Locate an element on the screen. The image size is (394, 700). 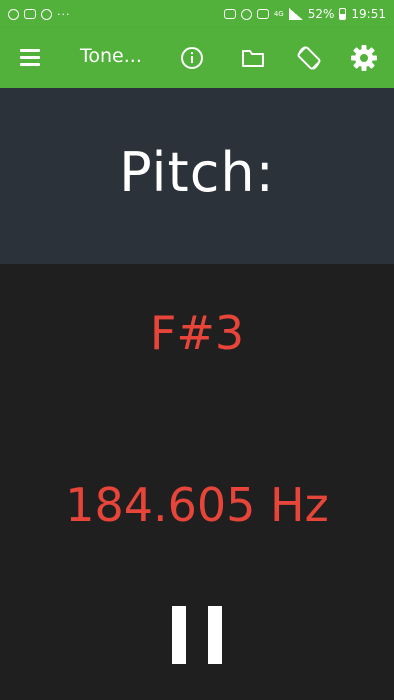
status-left-icons: ··· is located at coordinates (39, 14).